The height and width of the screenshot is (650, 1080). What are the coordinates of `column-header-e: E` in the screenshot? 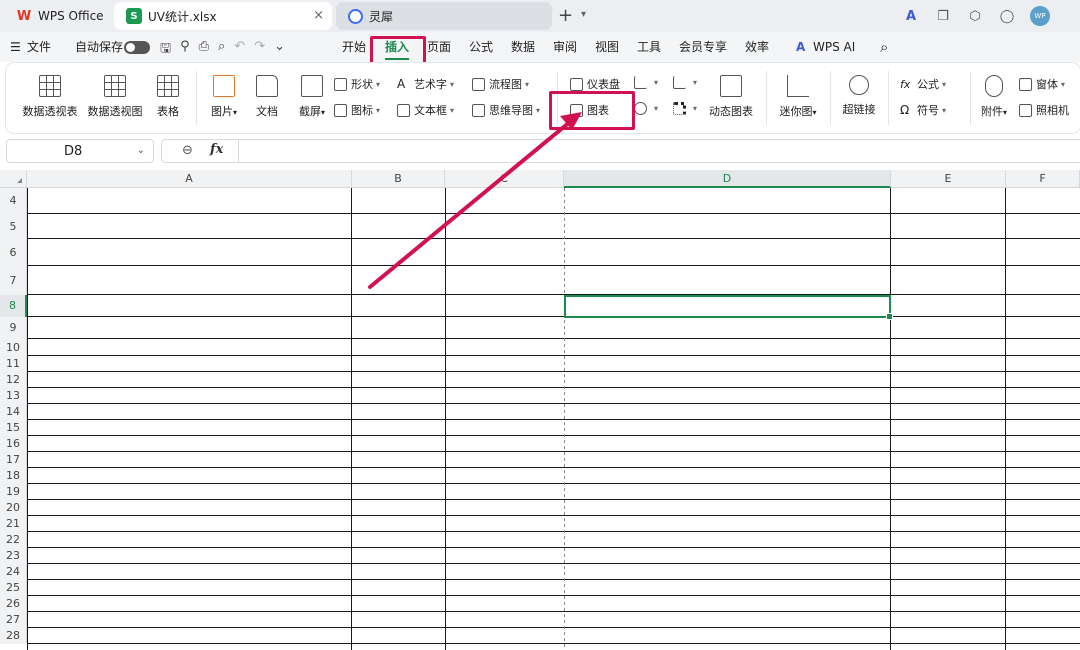 It's located at (948, 179).